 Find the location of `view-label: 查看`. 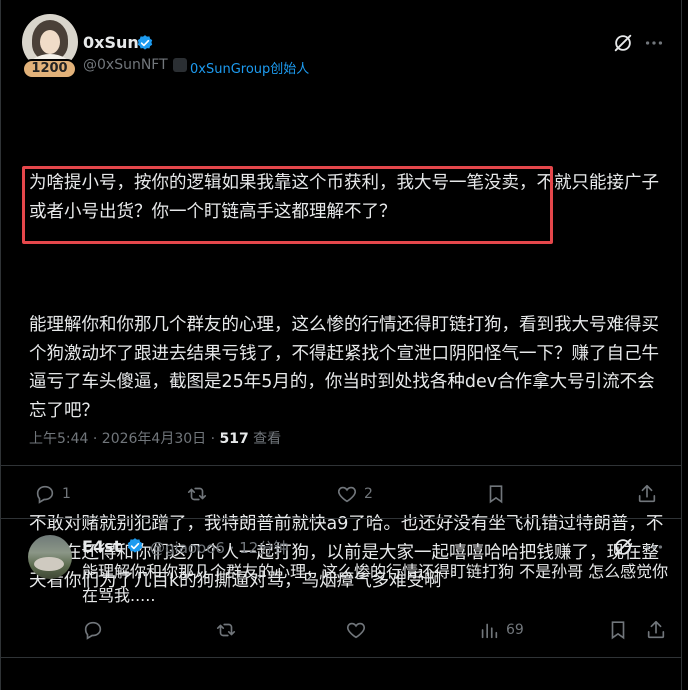

view-label: 查看 is located at coordinates (265, 439).